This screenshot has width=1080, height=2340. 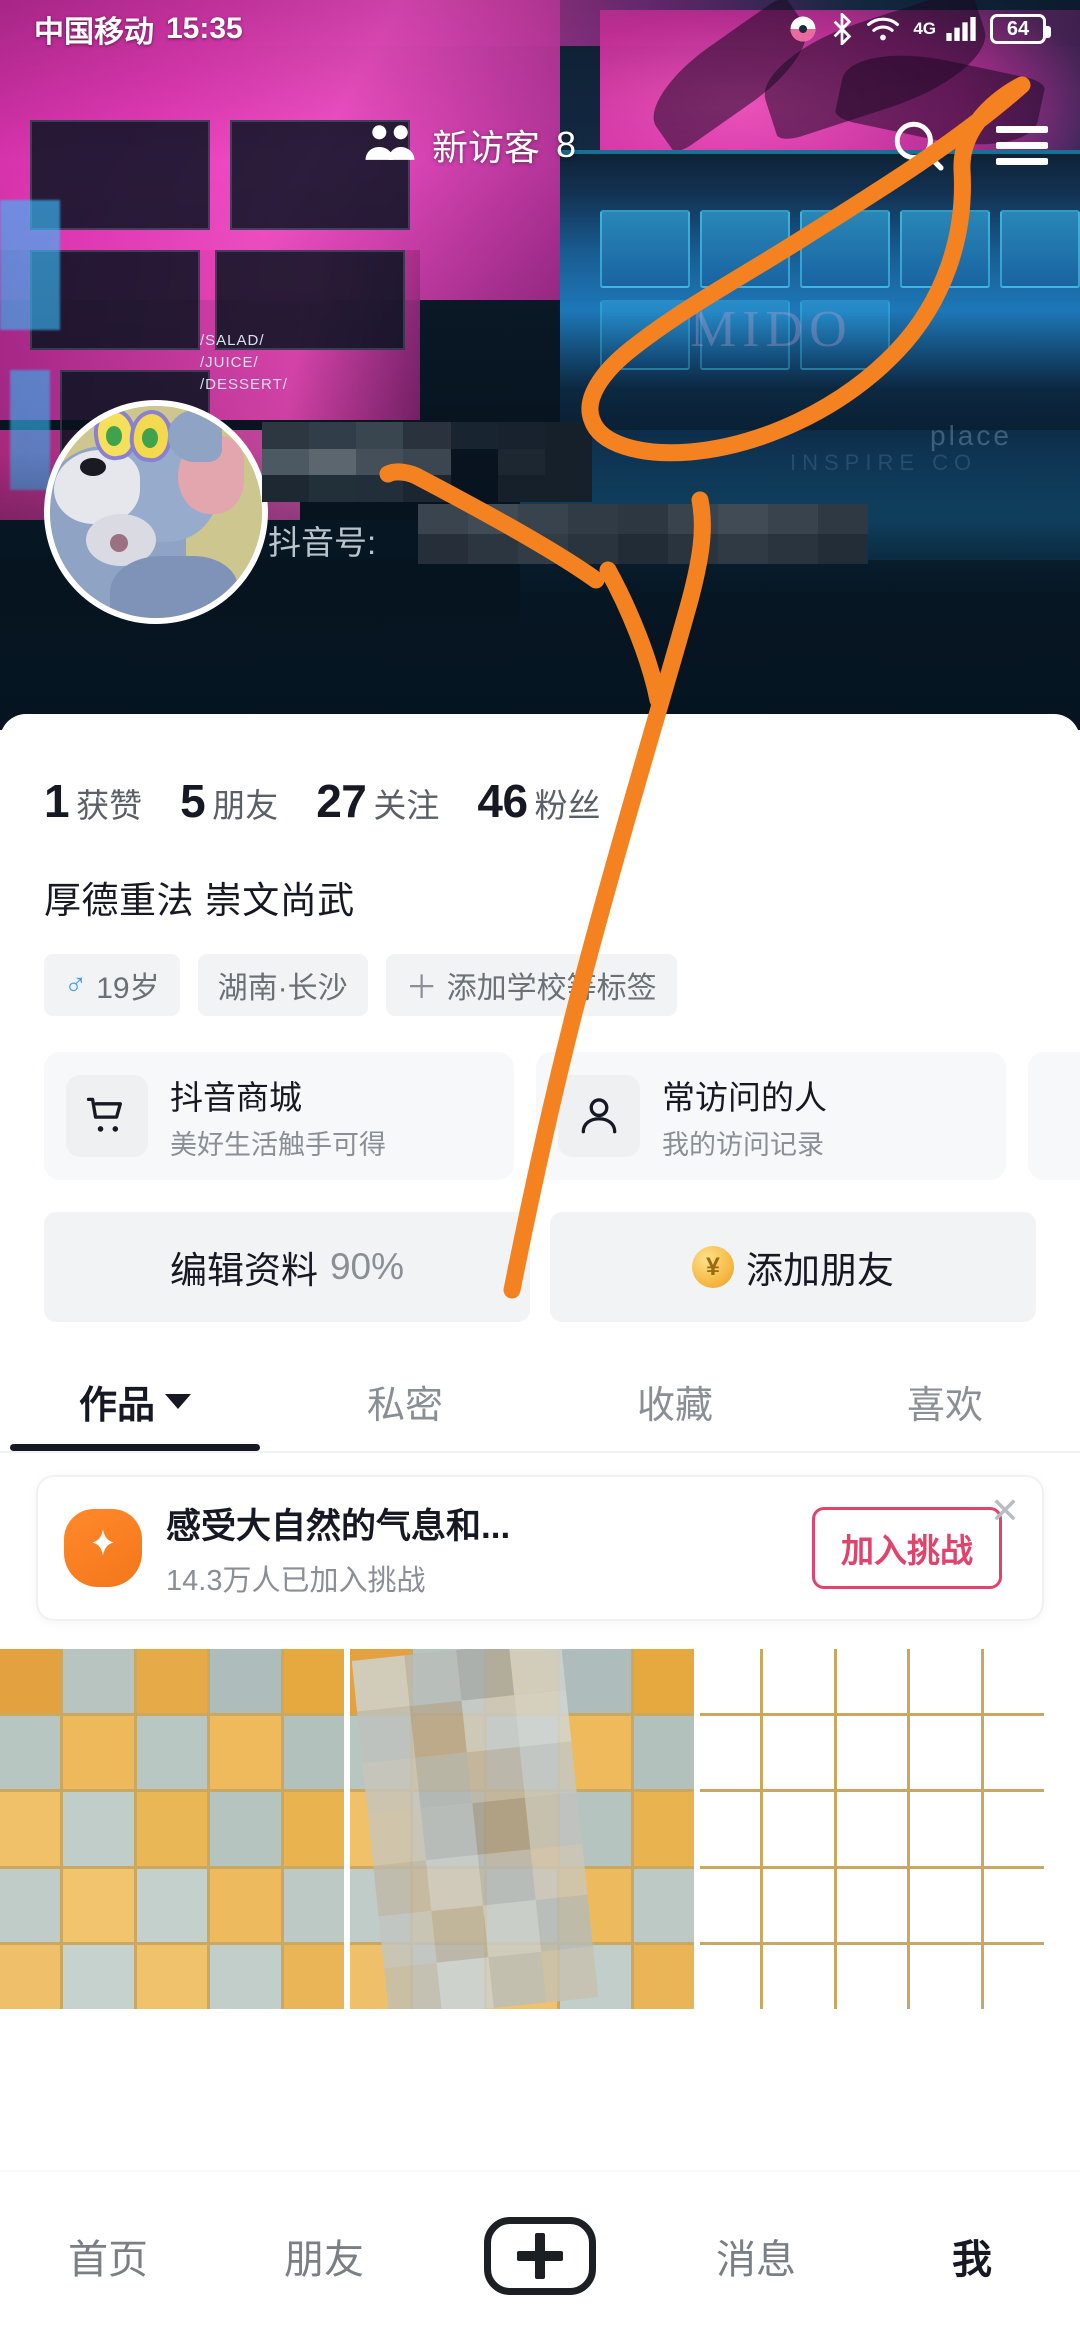 What do you see at coordinates (540, 876) in the screenshot?
I see `bio-text: 厚德重法 崇文尚武` at bounding box center [540, 876].